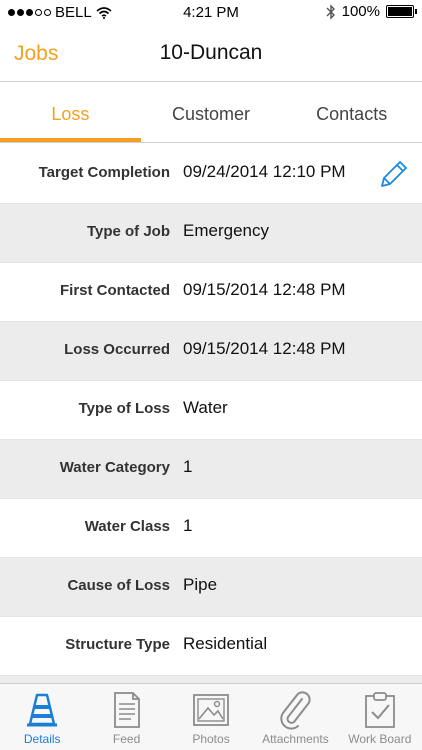 Image resolution: width=422 pixels, height=750 pixels. What do you see at coordinates (126, 739) in the screenshot?
I see `tab-label: Feed` at bounding box center [126, 739].